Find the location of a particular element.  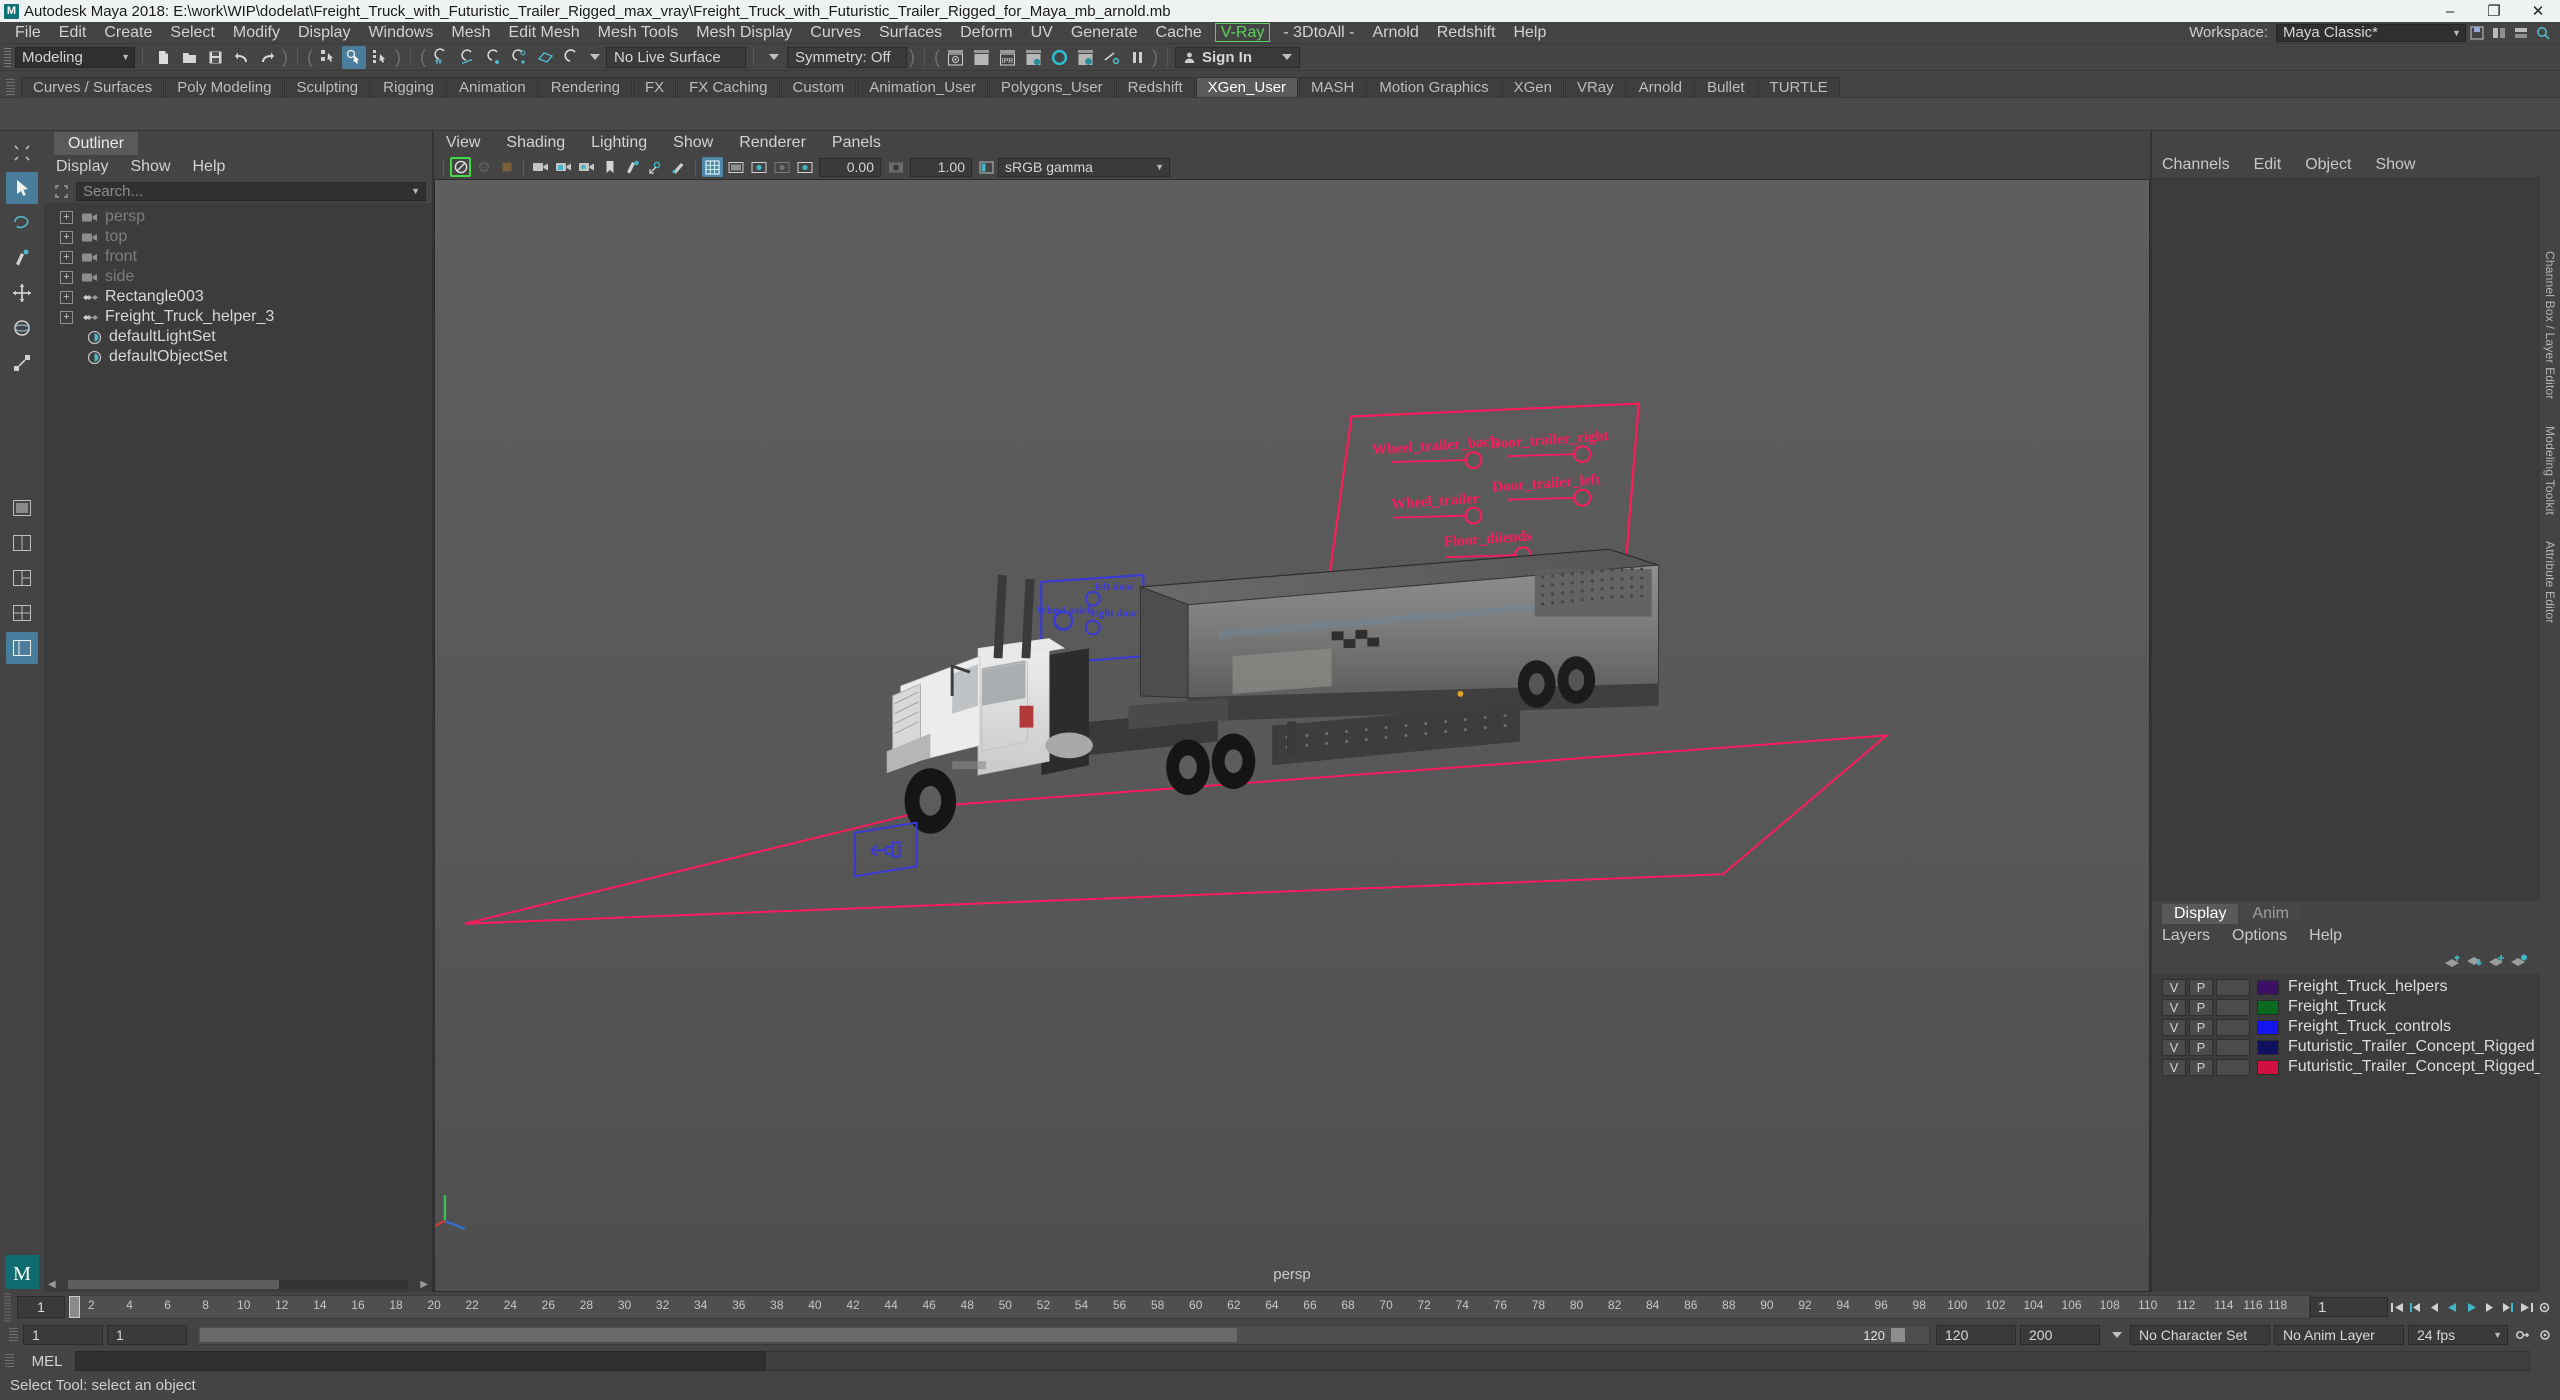

render-view-button is located at coordinates (955, 57).